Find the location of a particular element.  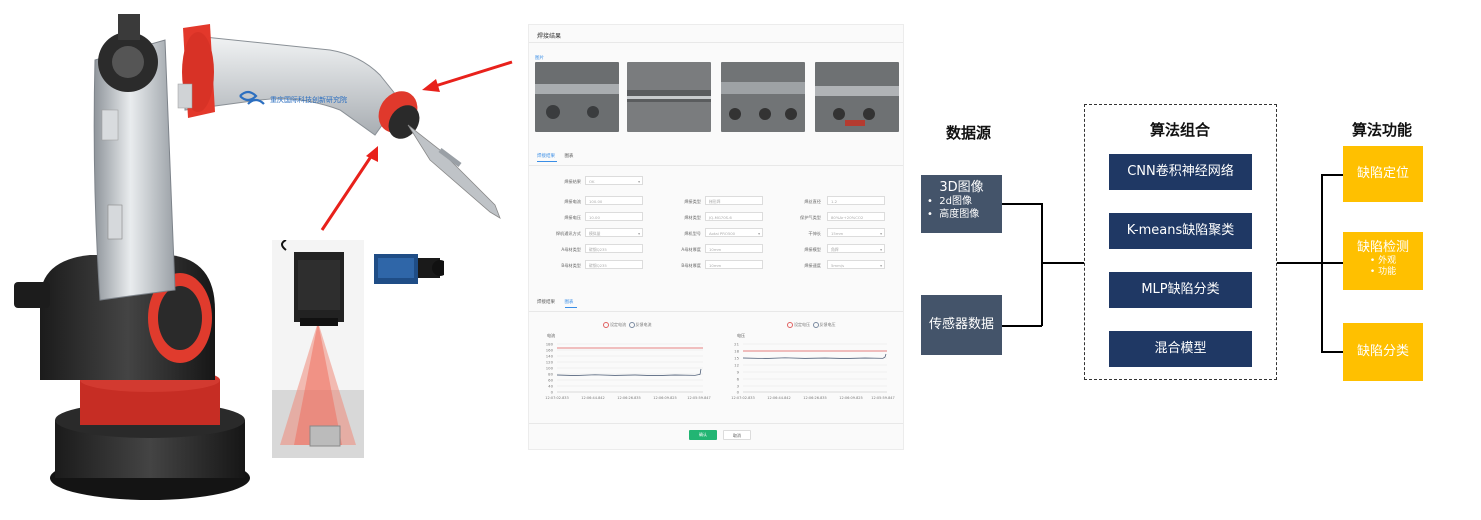

y-tick: 12 is located at coordinates (736, 365).